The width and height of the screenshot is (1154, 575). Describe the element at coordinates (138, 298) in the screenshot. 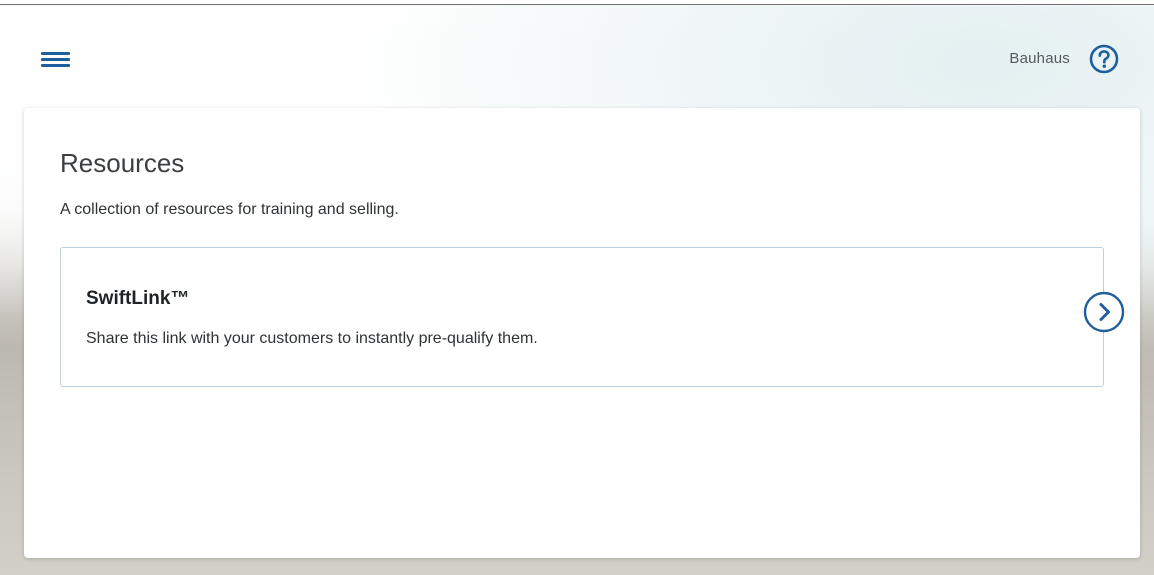

I see `resource-title: SwiftLink™` at that location.